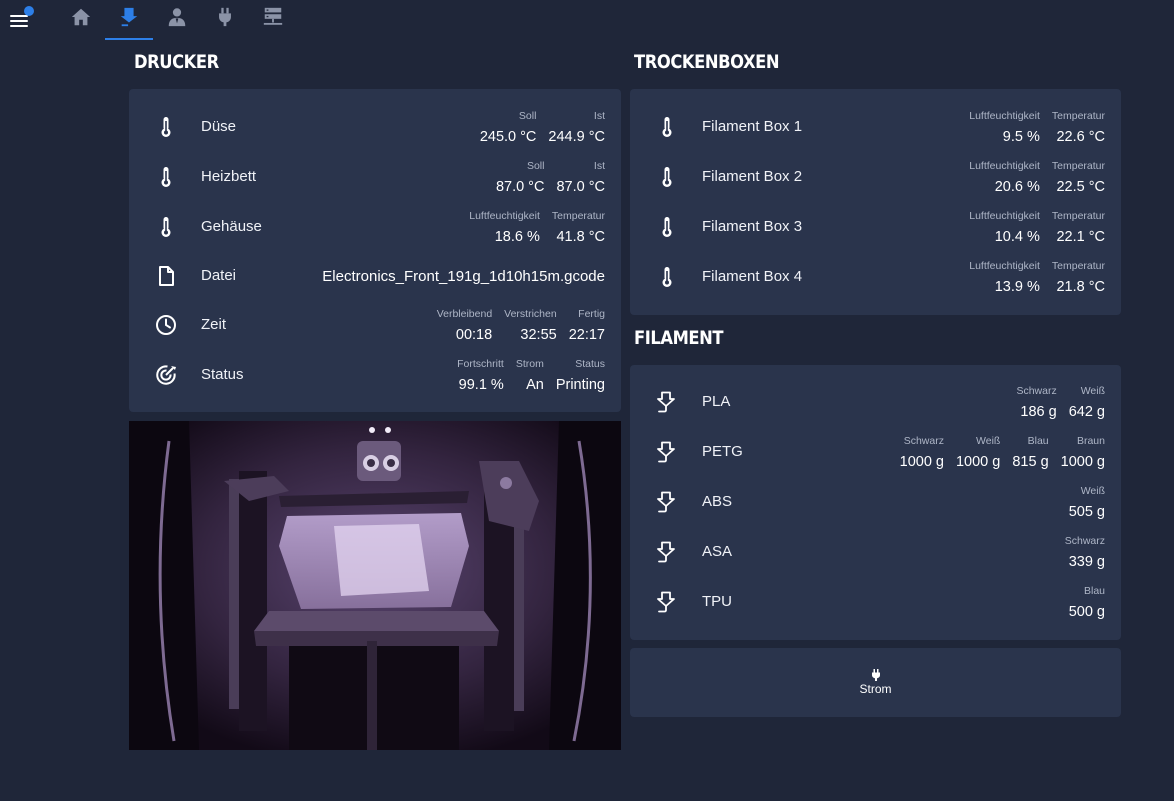 The width and height of the screenshot is (1174, 801). I want to click on power-button: Strom, so click(875, 682).